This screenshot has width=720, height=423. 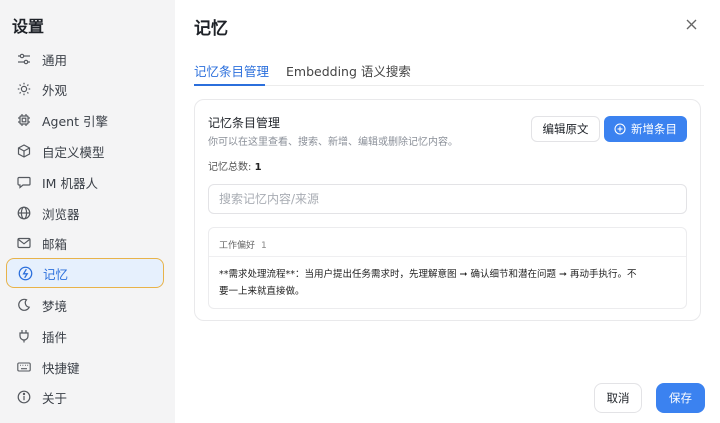 I want to click on add-entry-button: 新增条目, so click(x=645, y=129).